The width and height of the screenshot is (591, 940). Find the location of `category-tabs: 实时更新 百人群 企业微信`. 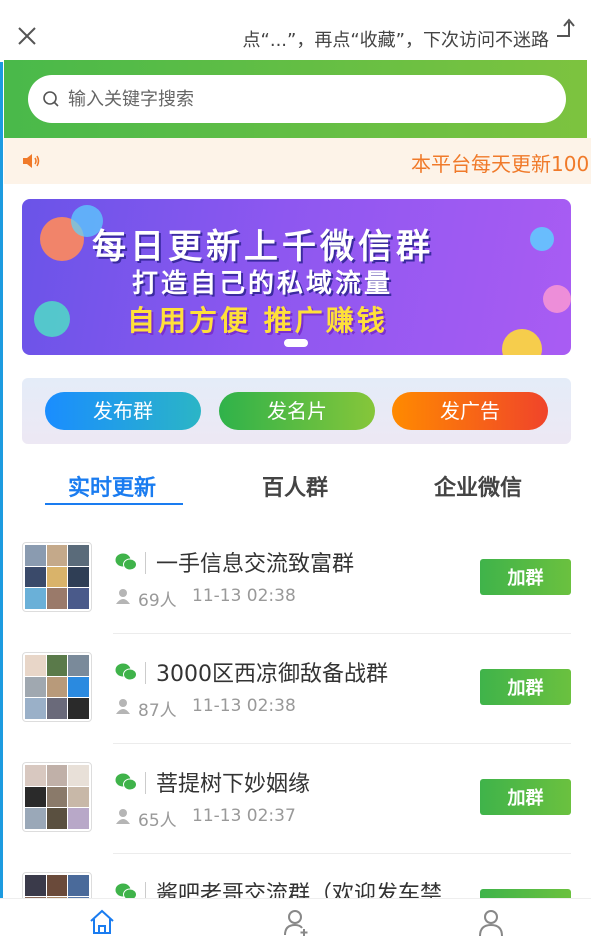

category-tabs: 实时更新 百人群 企业微信 is located at coordinates (295, 485).